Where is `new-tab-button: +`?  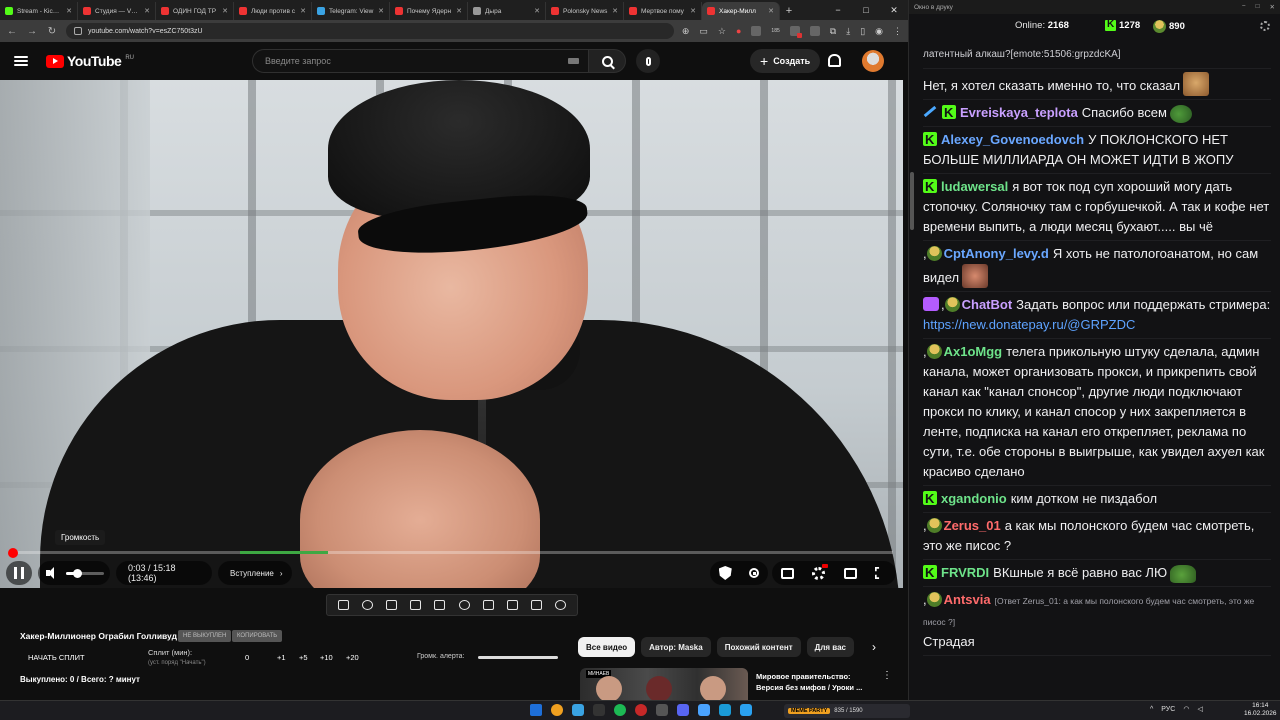 new-tab-button: + is located at coordinates (789, 11).